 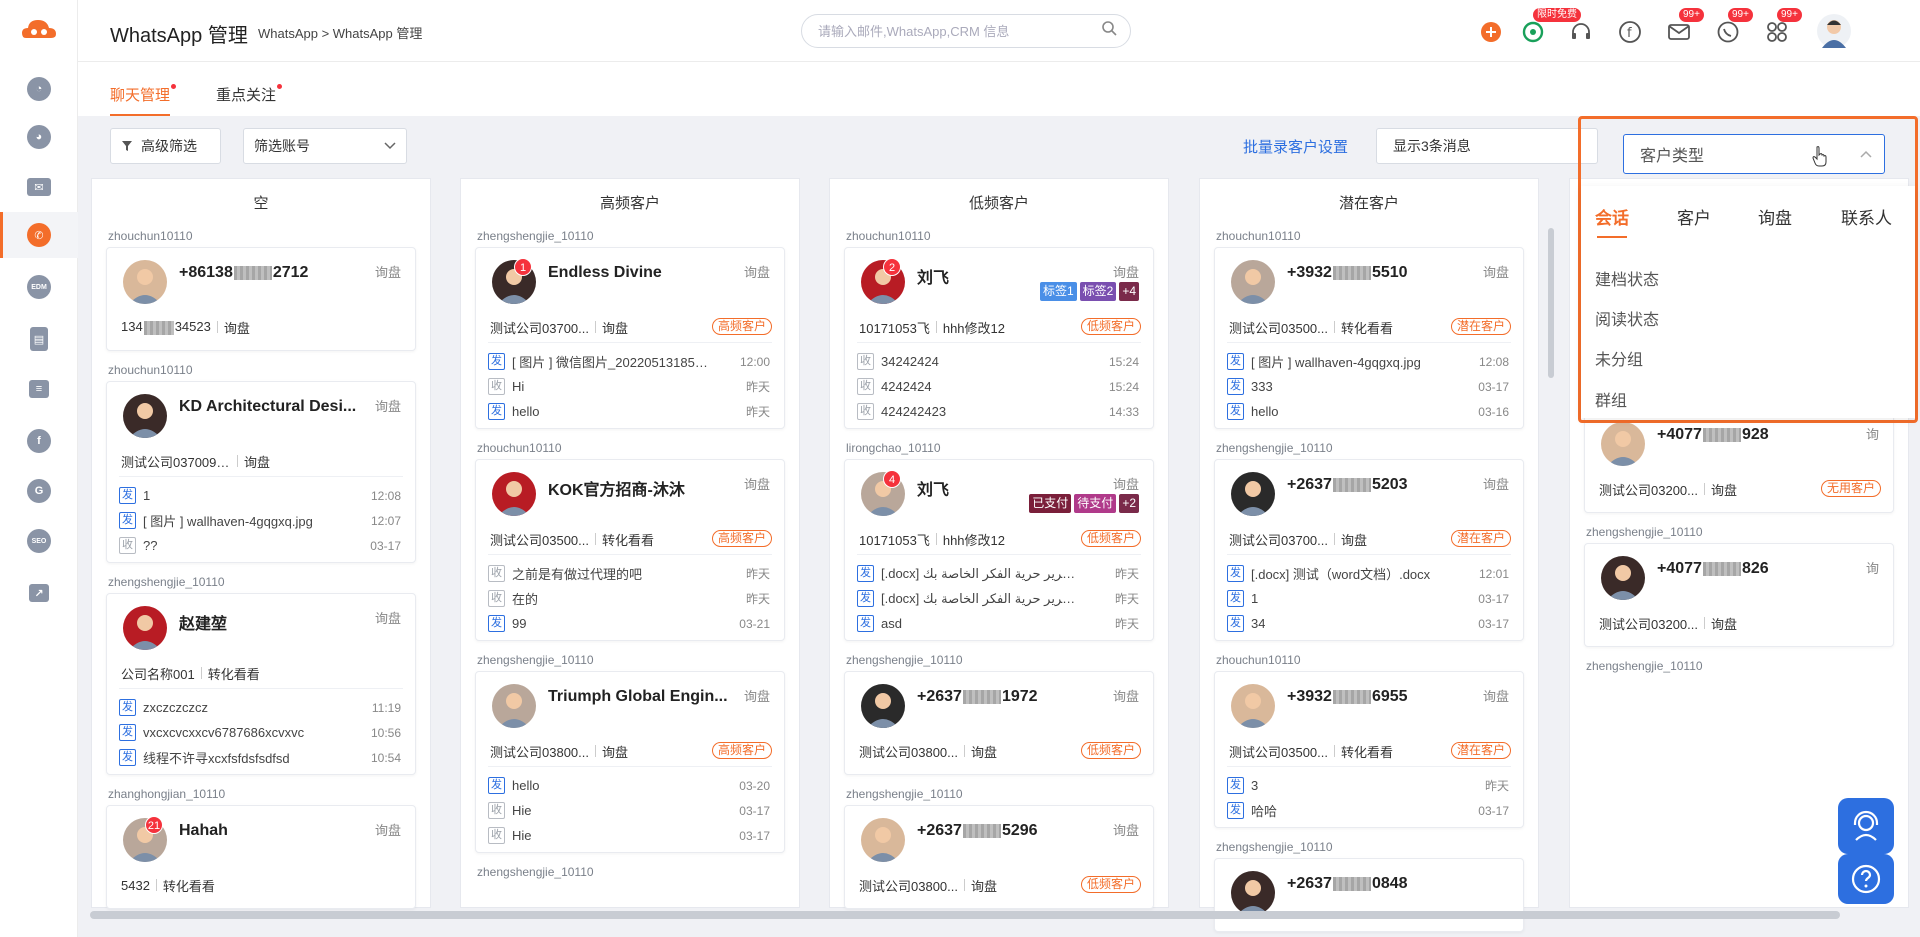 I want to click on message-preview: 发 [.docx] 测试（word文档）.docx 12:01, so click(x=1369, y=573).